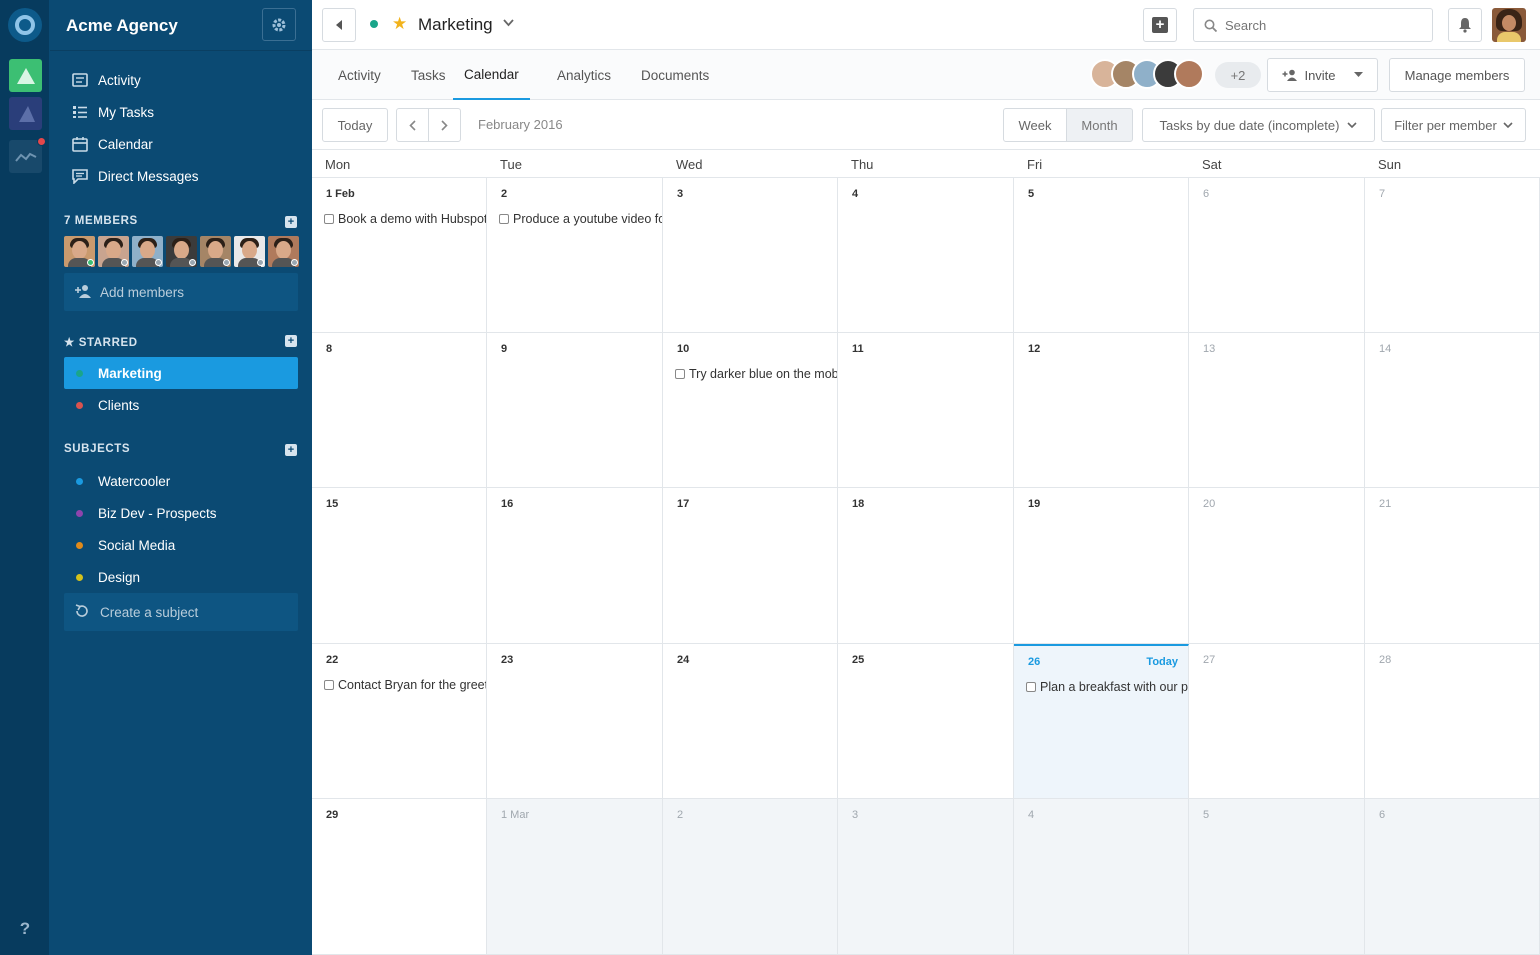 Image resolution: width=1540 pixels, height=955 pixels. I want to click on team-avatars, so click(1147, 74).